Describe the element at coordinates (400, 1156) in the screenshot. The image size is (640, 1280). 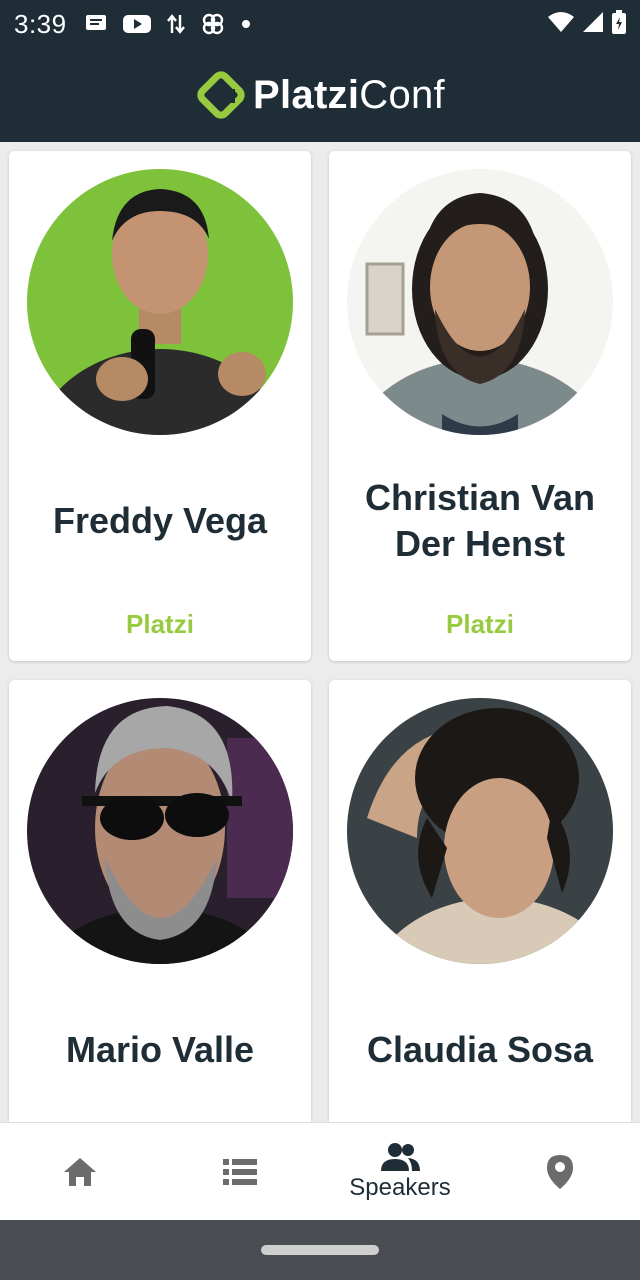
I see `speakers-icon` at that location.